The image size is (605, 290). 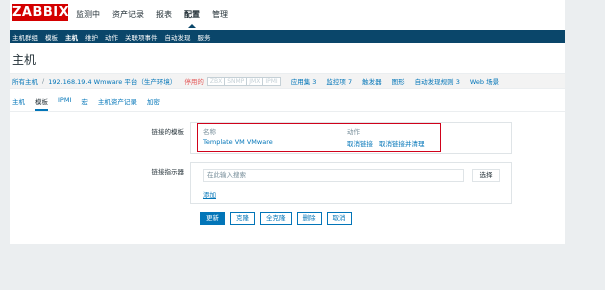 What do you see at coordinates (141, 37) in the screenshot?
I see `subnav-correlation: 关联项事件` at bounding box center [141, 37].